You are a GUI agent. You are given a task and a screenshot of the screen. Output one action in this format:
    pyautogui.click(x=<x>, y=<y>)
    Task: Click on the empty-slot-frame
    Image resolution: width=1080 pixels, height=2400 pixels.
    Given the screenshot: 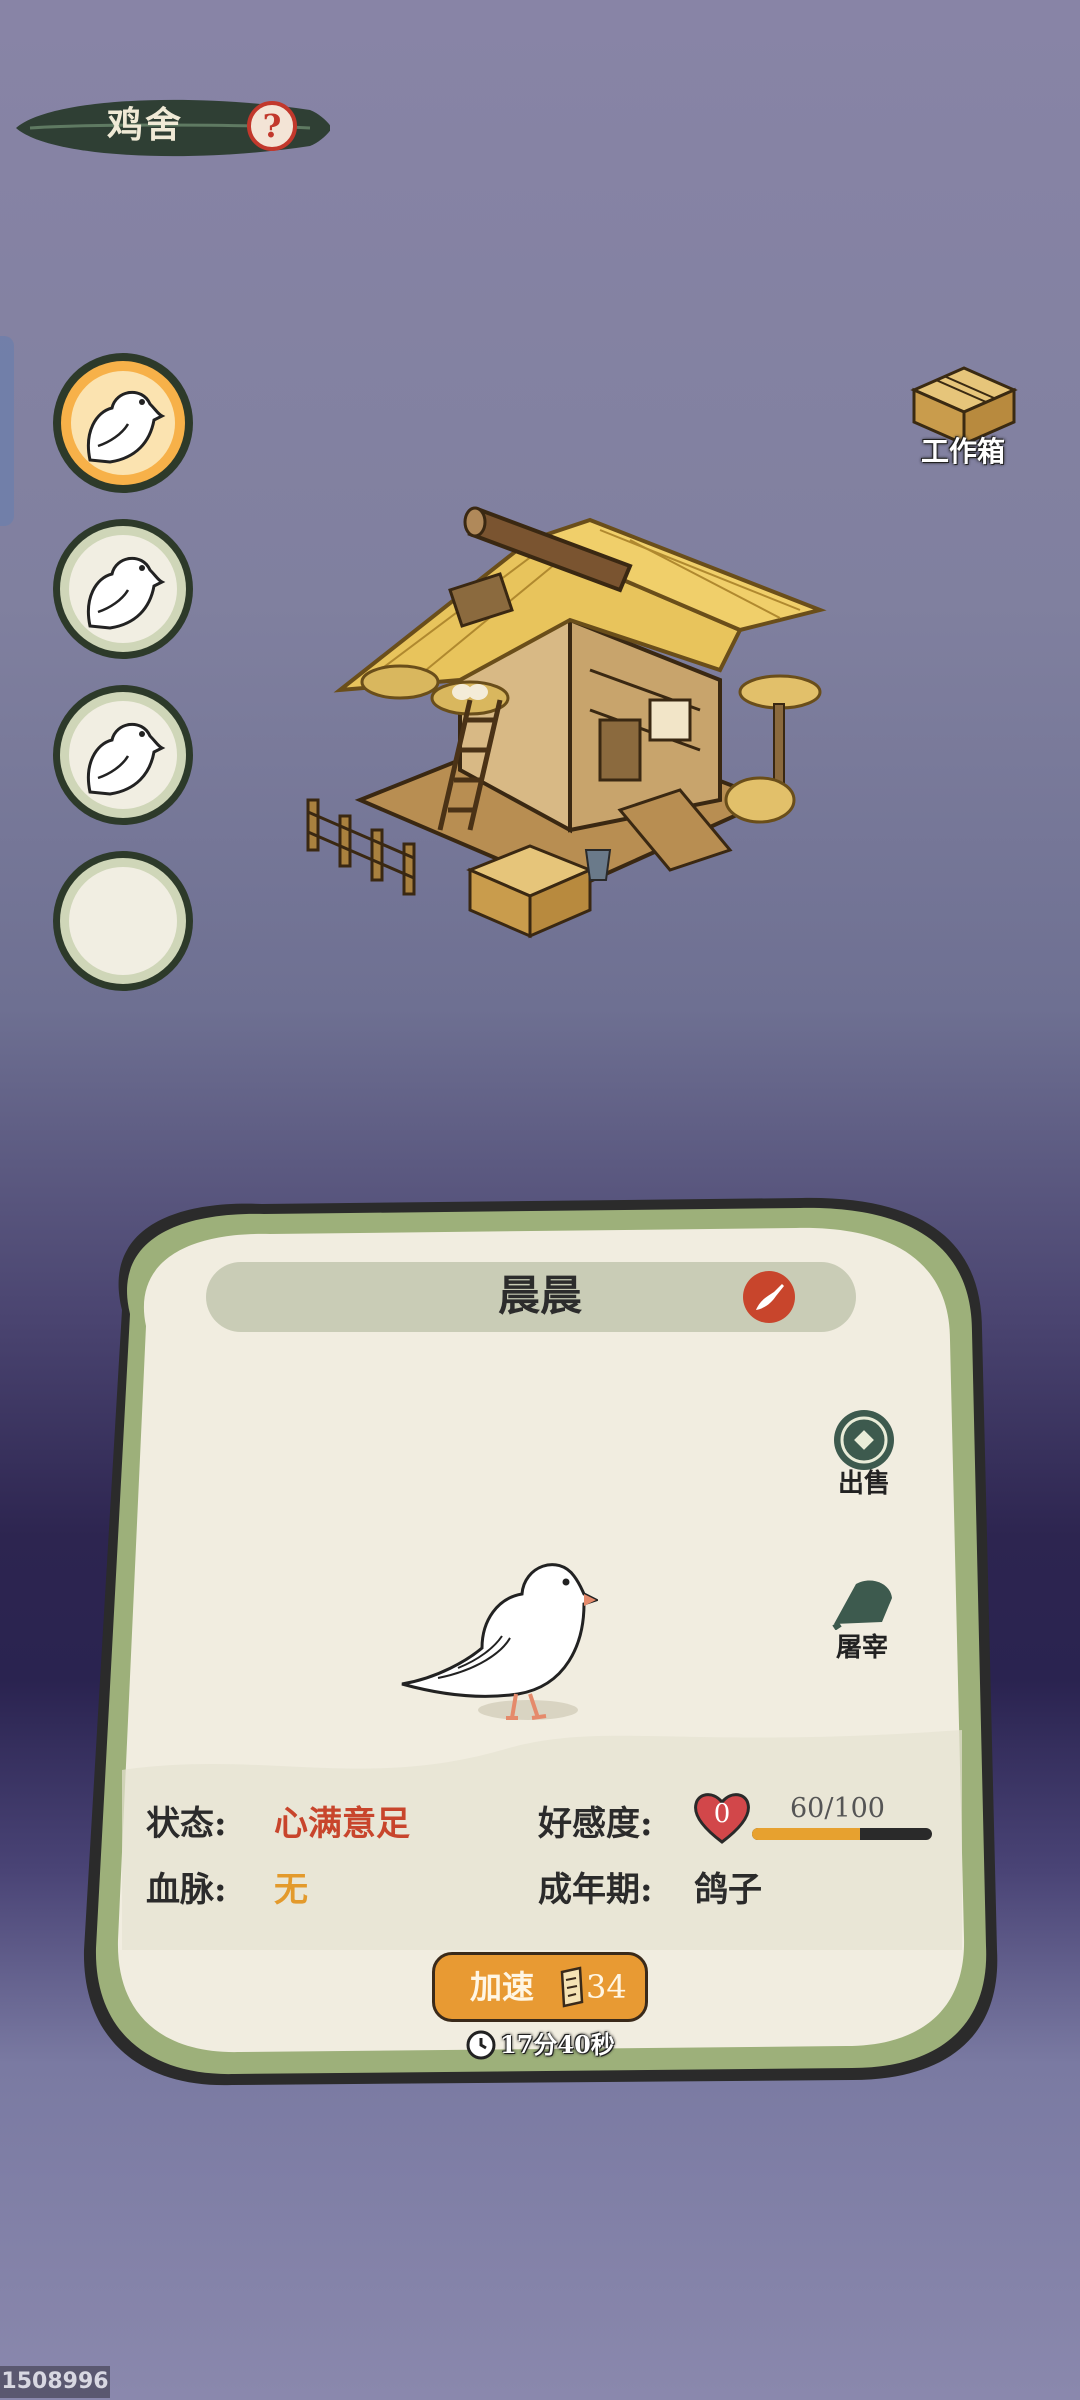 What is the action you would take?
    pyautogui.click(x=123, y=921)
    